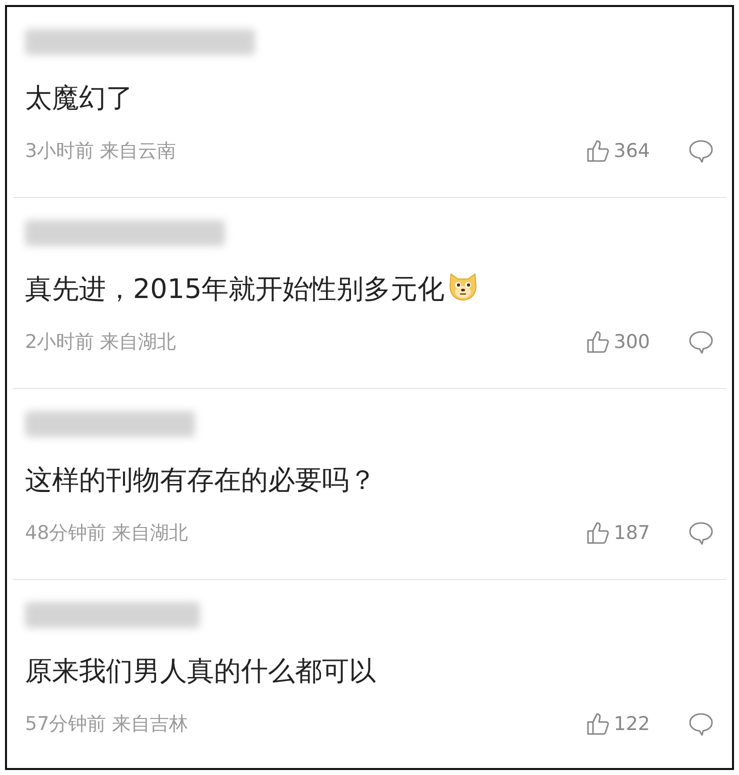  I want to click on like-count: 122, so click(632, 724).